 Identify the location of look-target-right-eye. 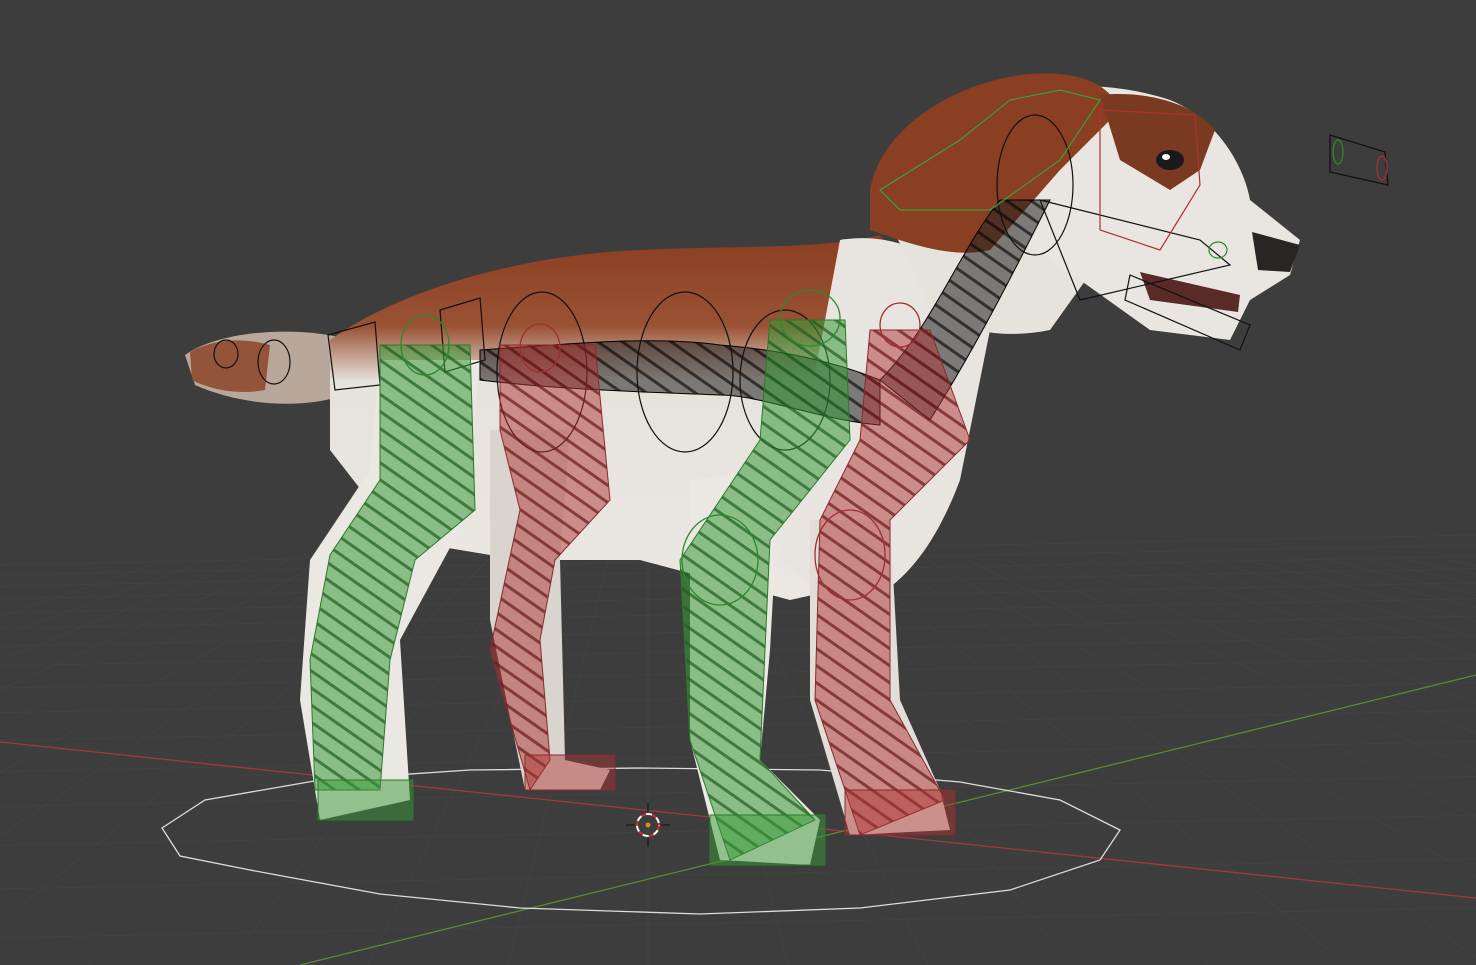
(1382, 168).